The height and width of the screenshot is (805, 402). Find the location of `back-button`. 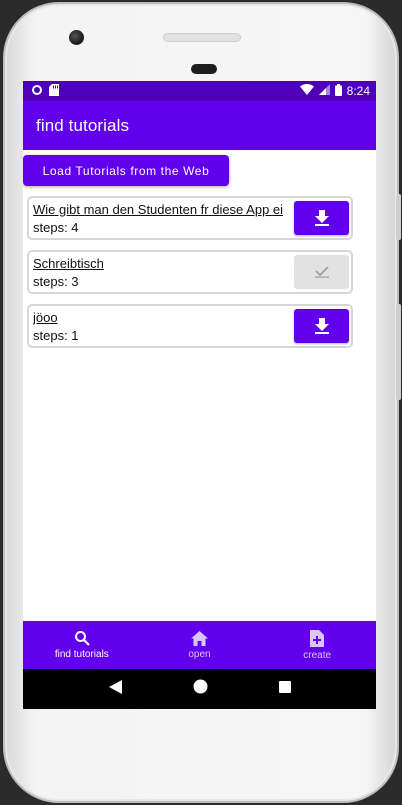

back-button is located at coordinates (115, 689).